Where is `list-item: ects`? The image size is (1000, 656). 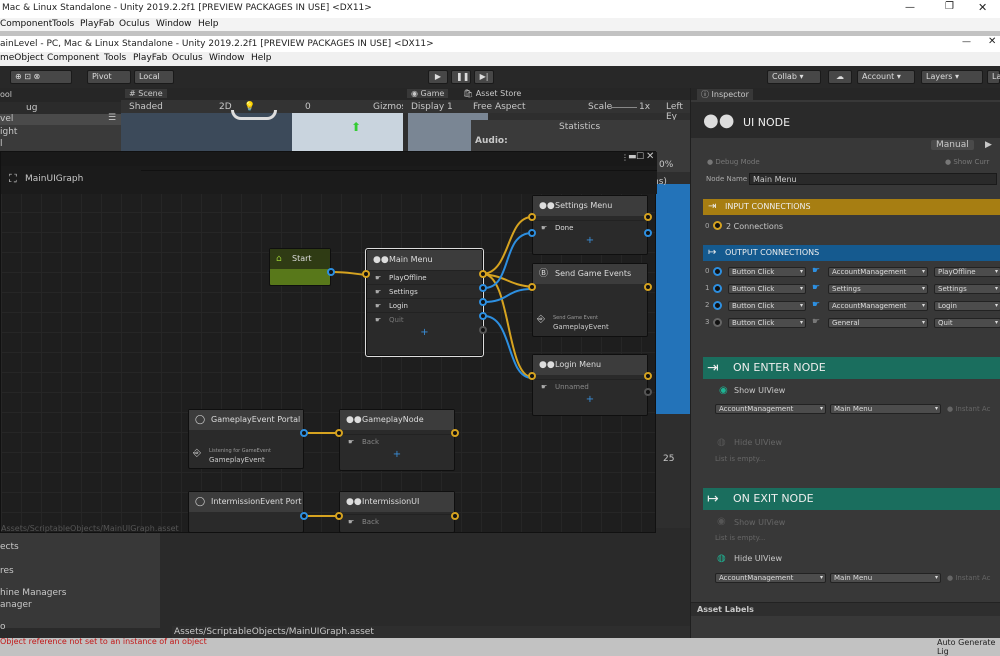
list-item: ects is located at coordinates (9, 547).